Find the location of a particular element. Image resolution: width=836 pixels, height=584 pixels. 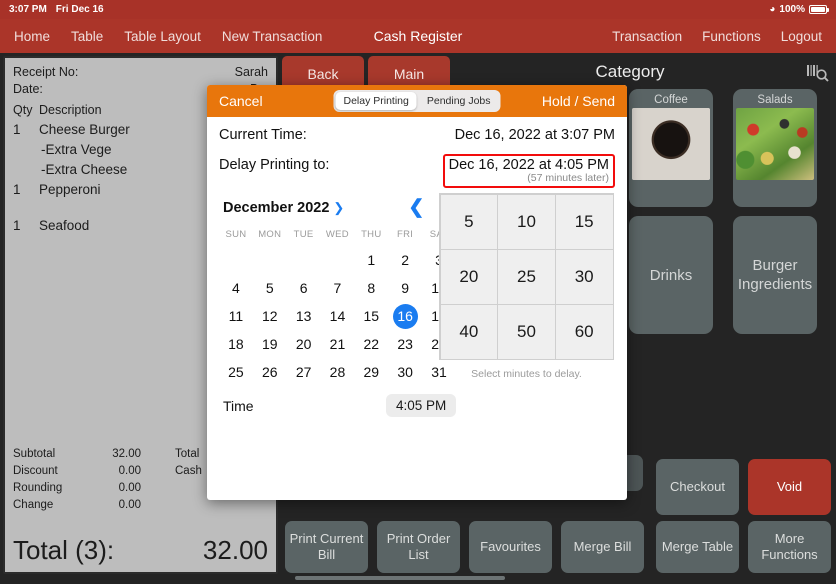

hold-send-button: Hold / Send is located at coordinates (578, 101).